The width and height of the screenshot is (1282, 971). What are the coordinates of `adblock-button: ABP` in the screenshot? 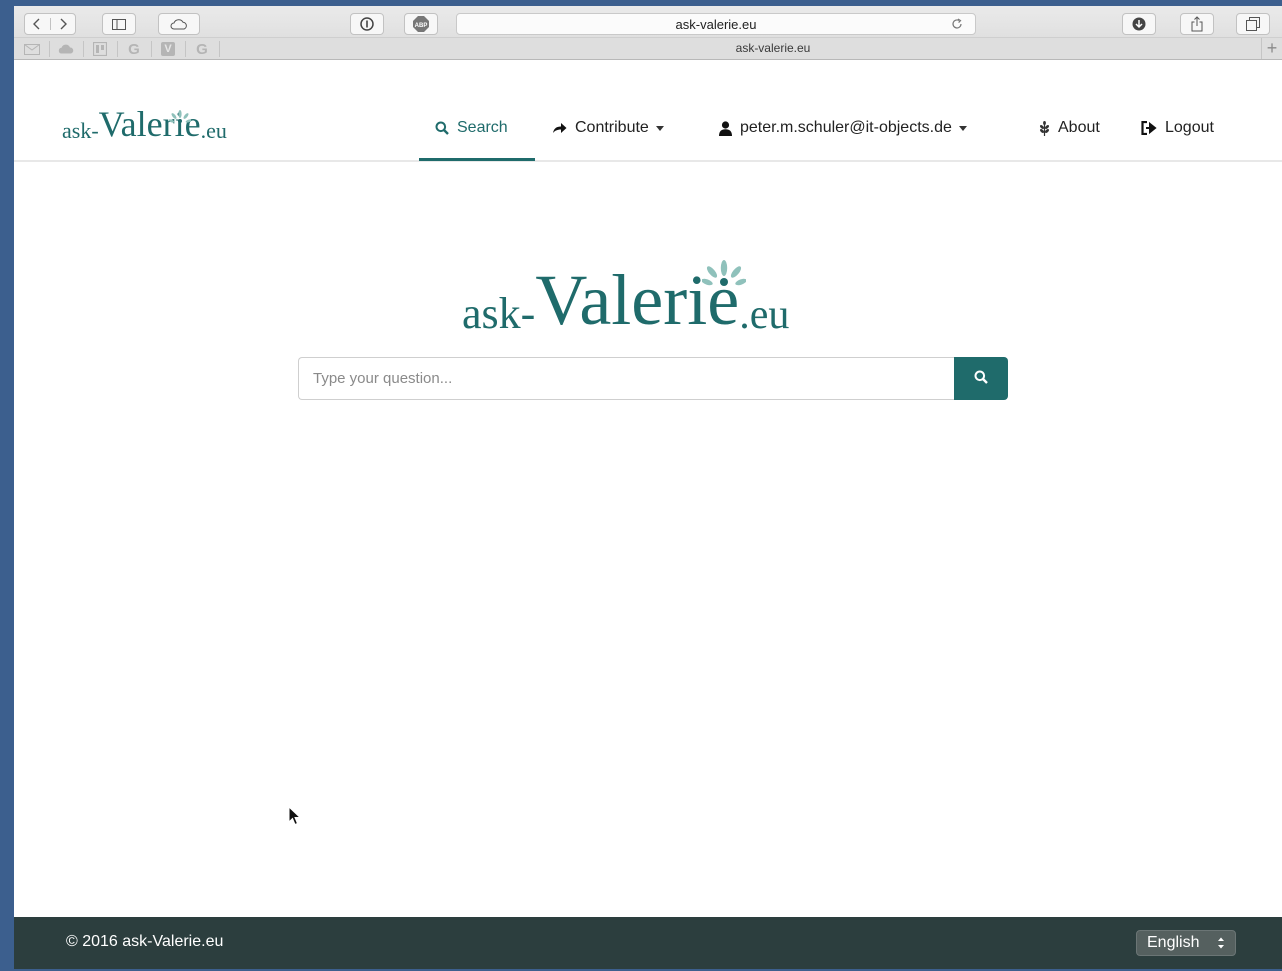 It's located at (421, 24).